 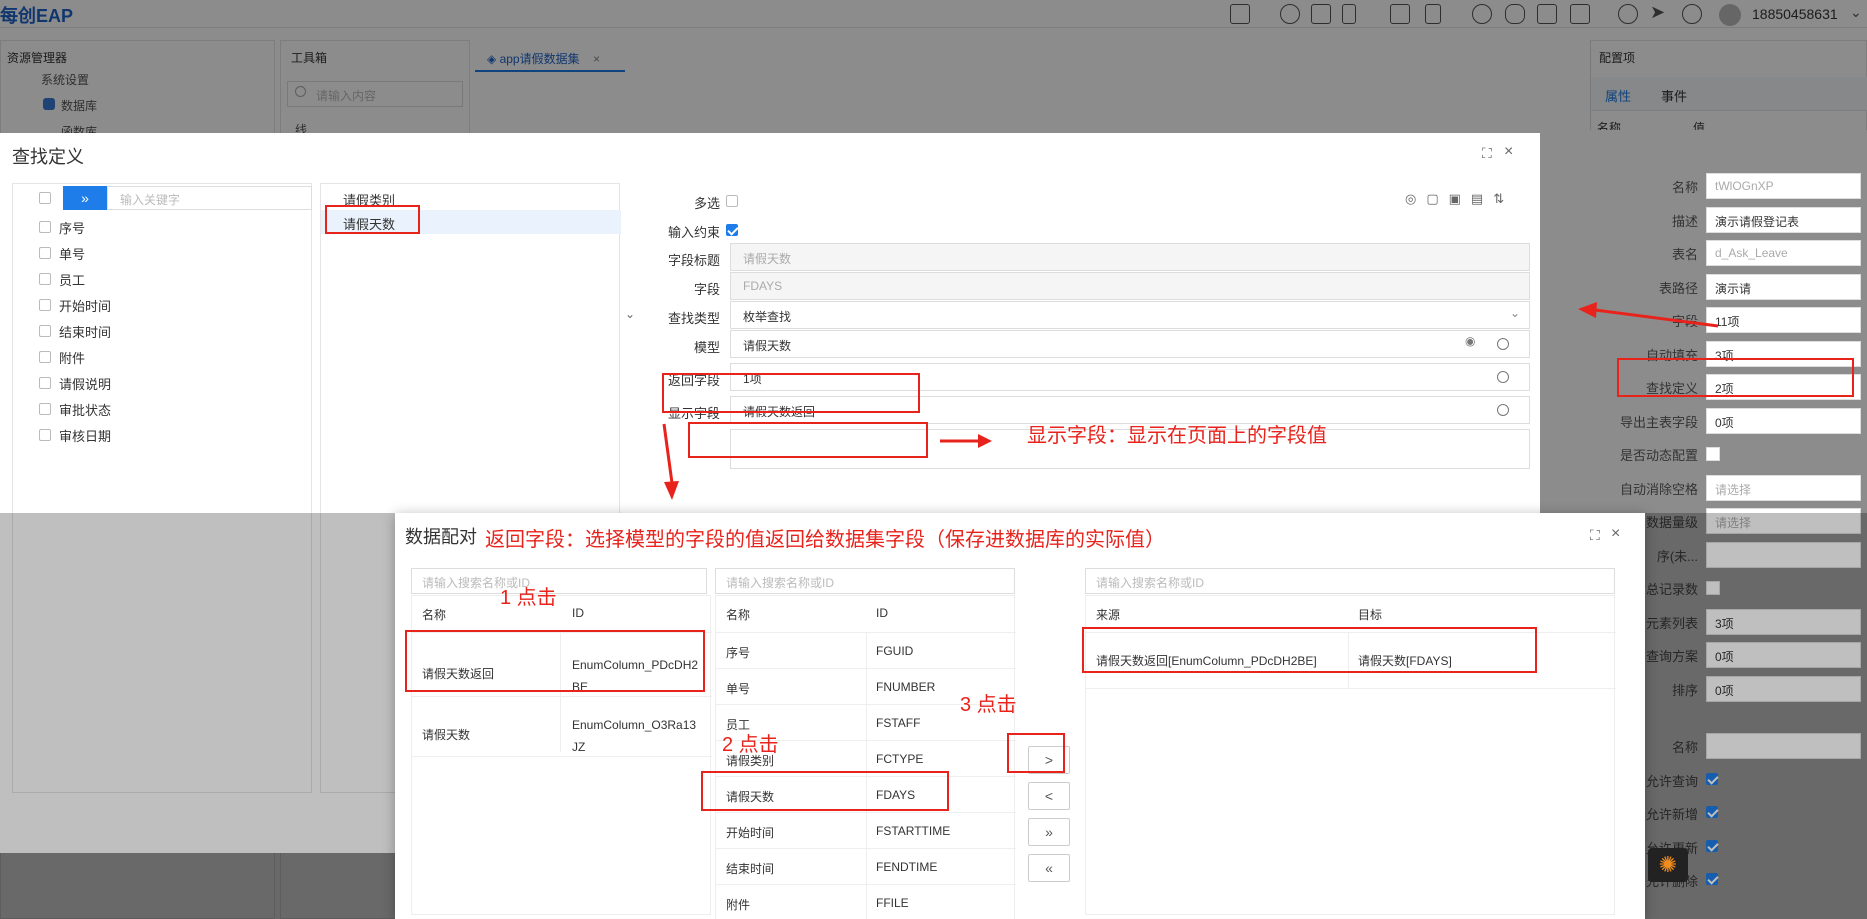 I want to click on middle-row-id: FENDTIME, so click(x=906, y=867).